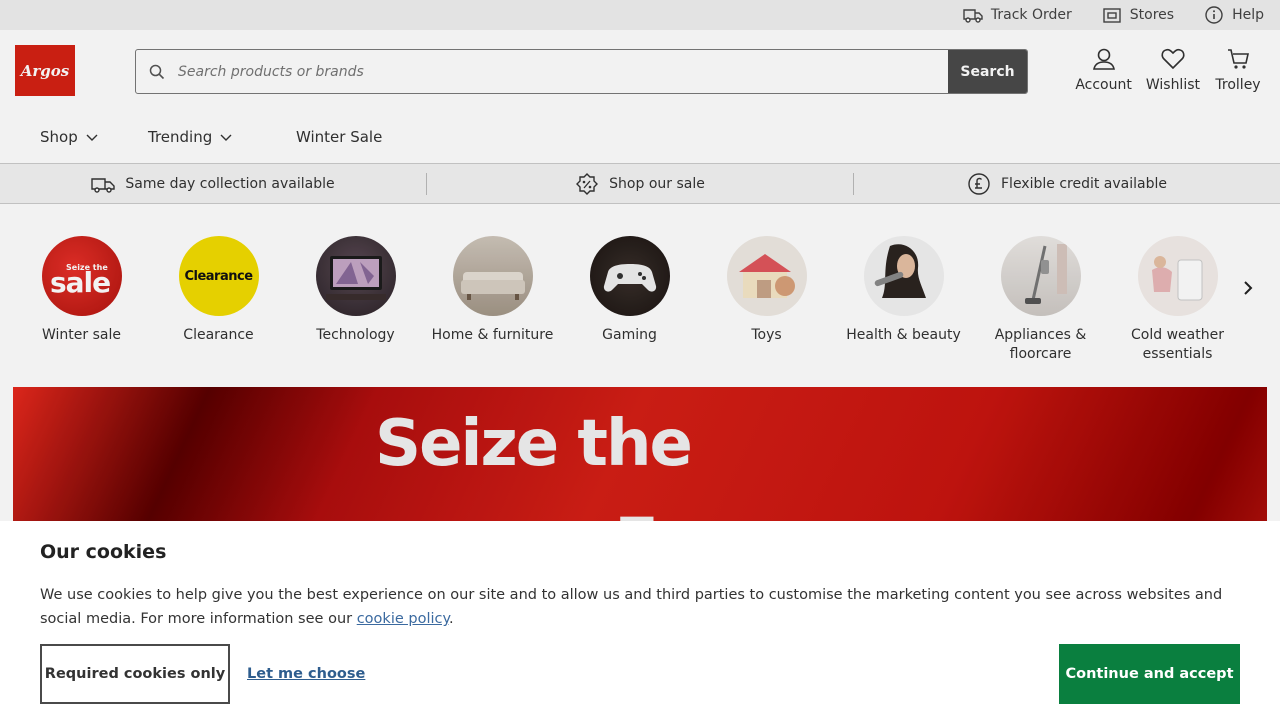 This screenshot has width=1280, height=720. Describe the element at coordinates (1112, 15) in the screenshot. I see `store-icon` at that location.